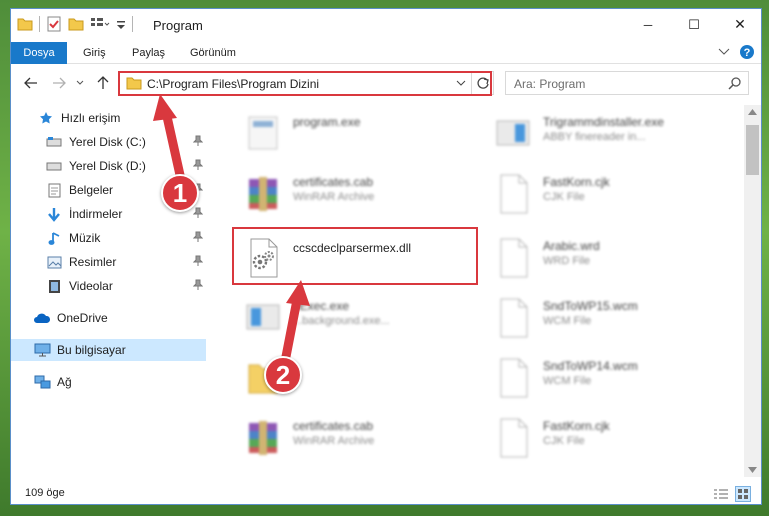  Describe the element at coordinates (283, 375) in the screenshot. I see `step-badge-2: 2` at that location.